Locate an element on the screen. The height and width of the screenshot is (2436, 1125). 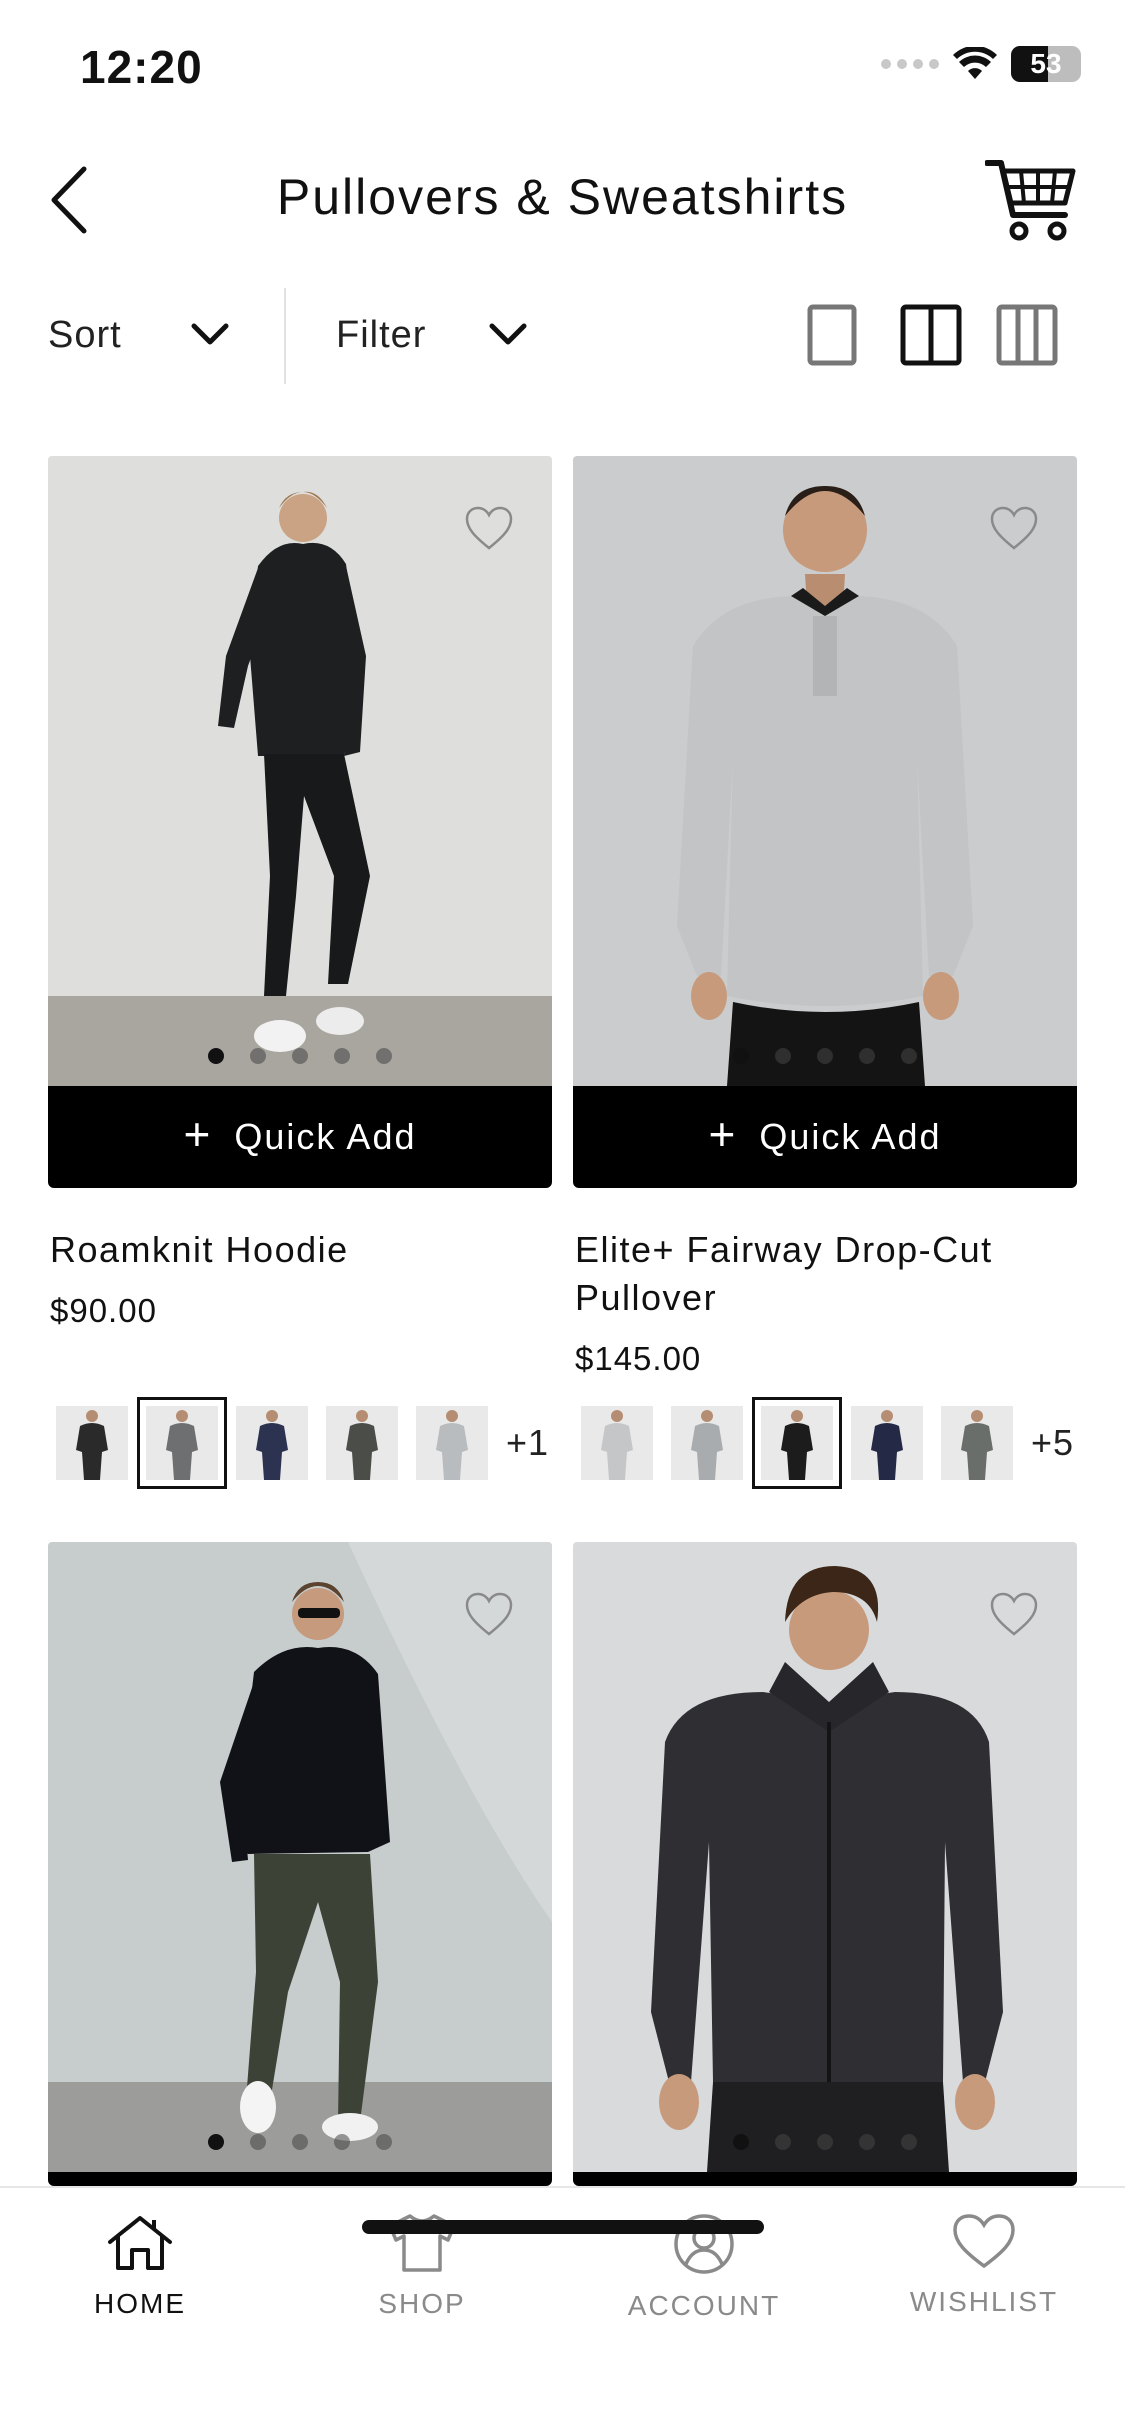
three-column-view-button is located at coordinates (1027, 335).